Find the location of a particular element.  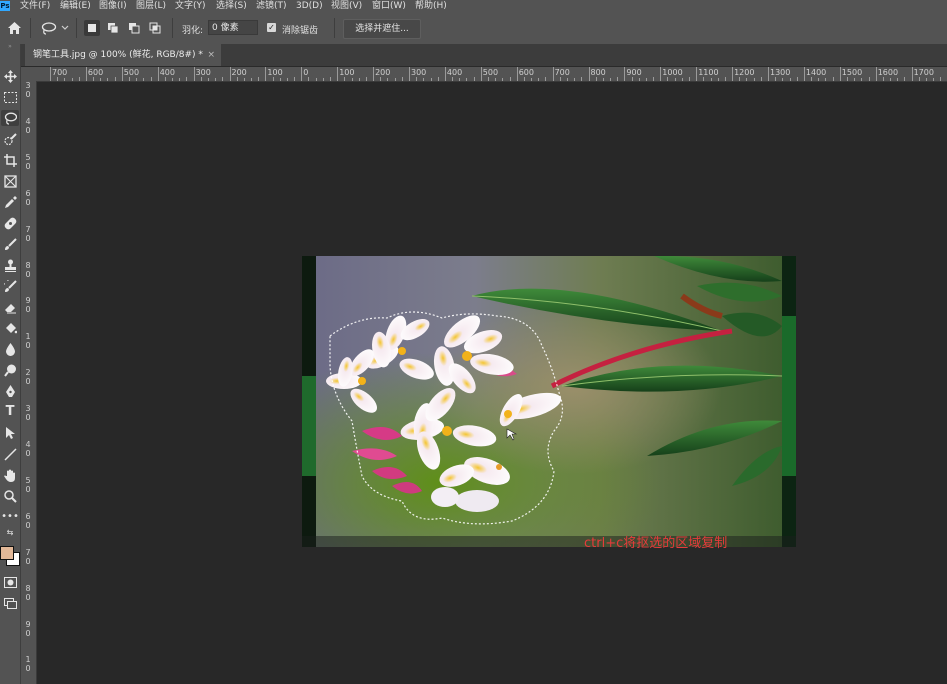

ruler-label: 1400 is located at coordinates (816, 72).